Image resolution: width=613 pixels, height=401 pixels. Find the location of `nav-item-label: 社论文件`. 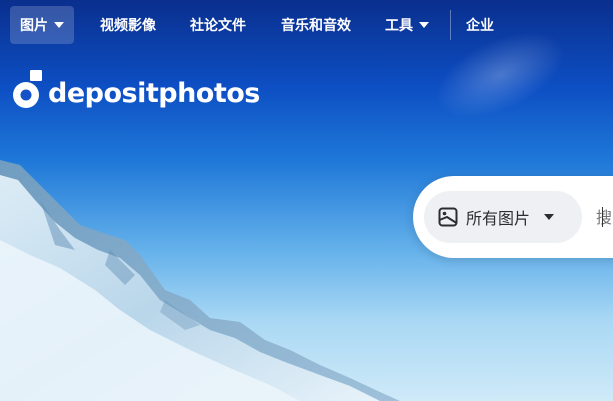

nav-item-label: 社论文件 is located at coordinates (218, 26).